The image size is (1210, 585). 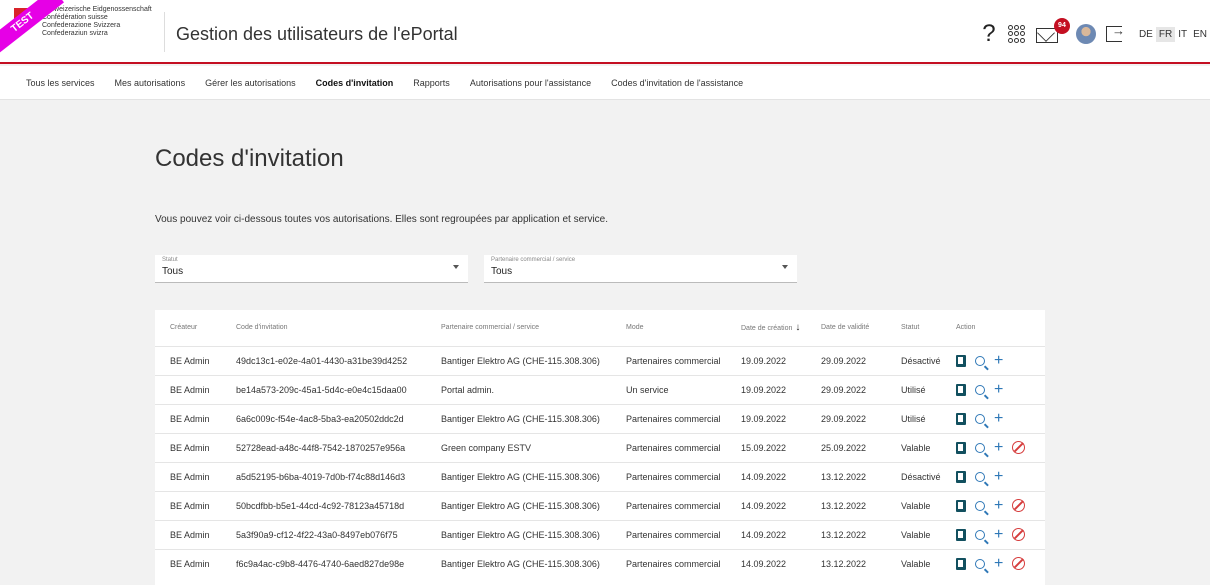 I want to click on col-status: Statut, so click(x=913, y=328).